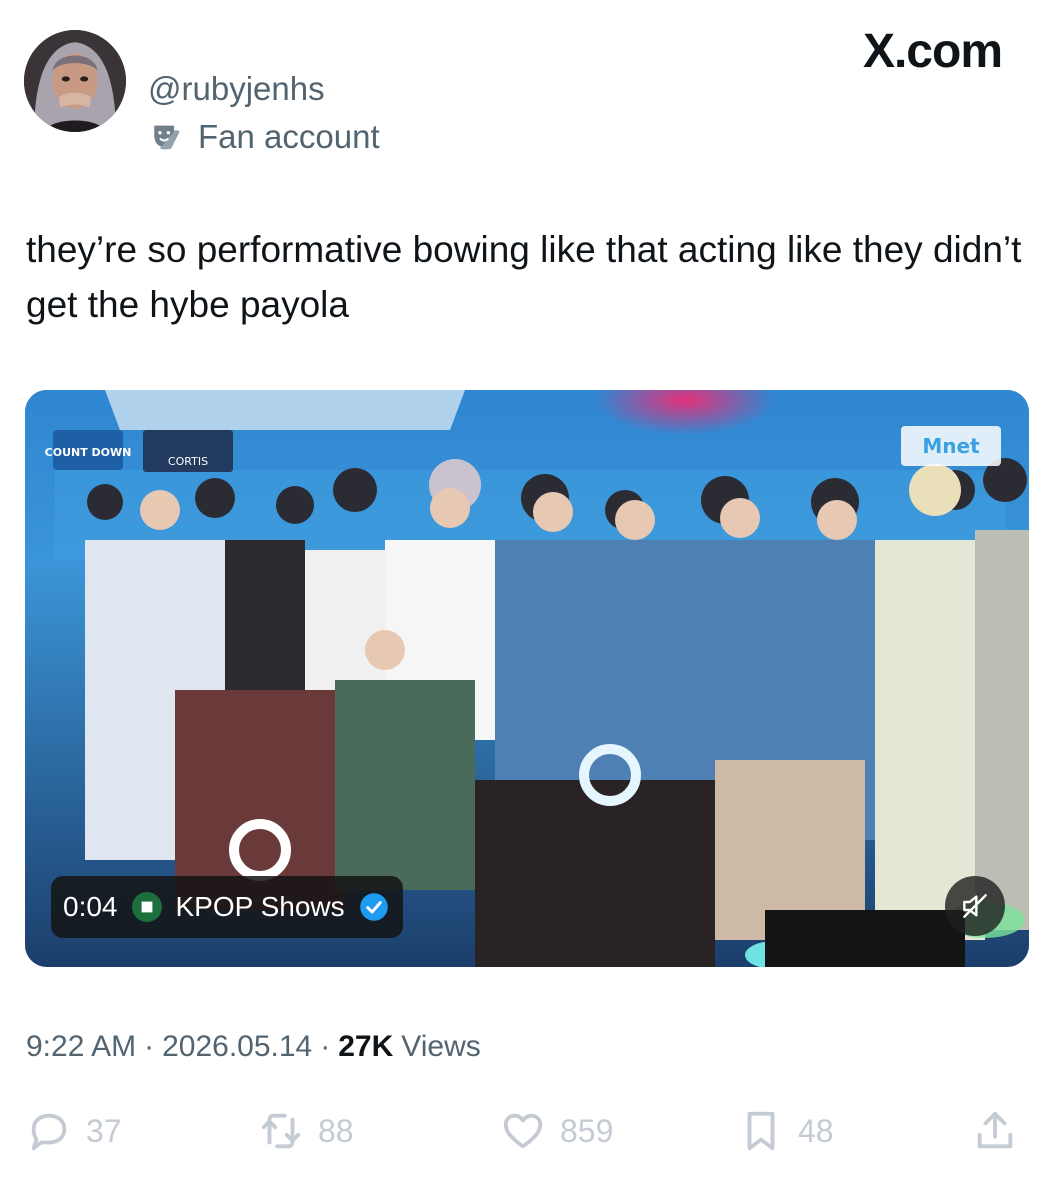  I want to click on bookmark-button: 48, so click(786, 1131).